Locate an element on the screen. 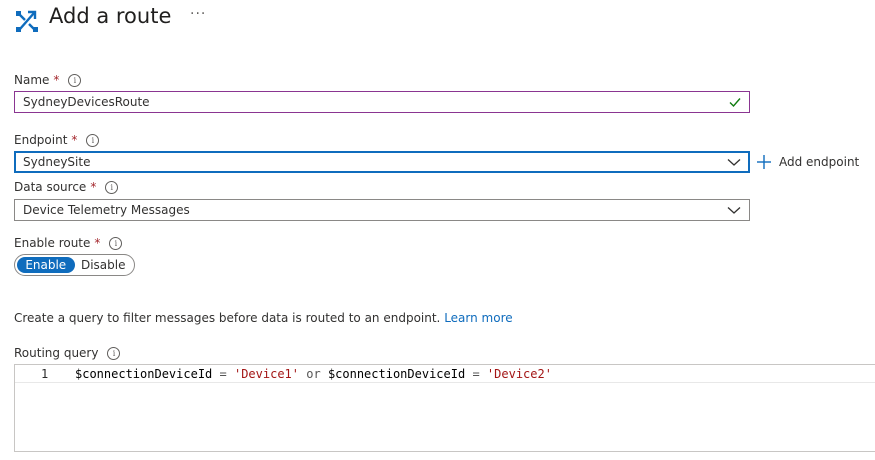 The image size is (875, 460). enable-route-toggle: Enable Disable is located at coordinates (74, 265).